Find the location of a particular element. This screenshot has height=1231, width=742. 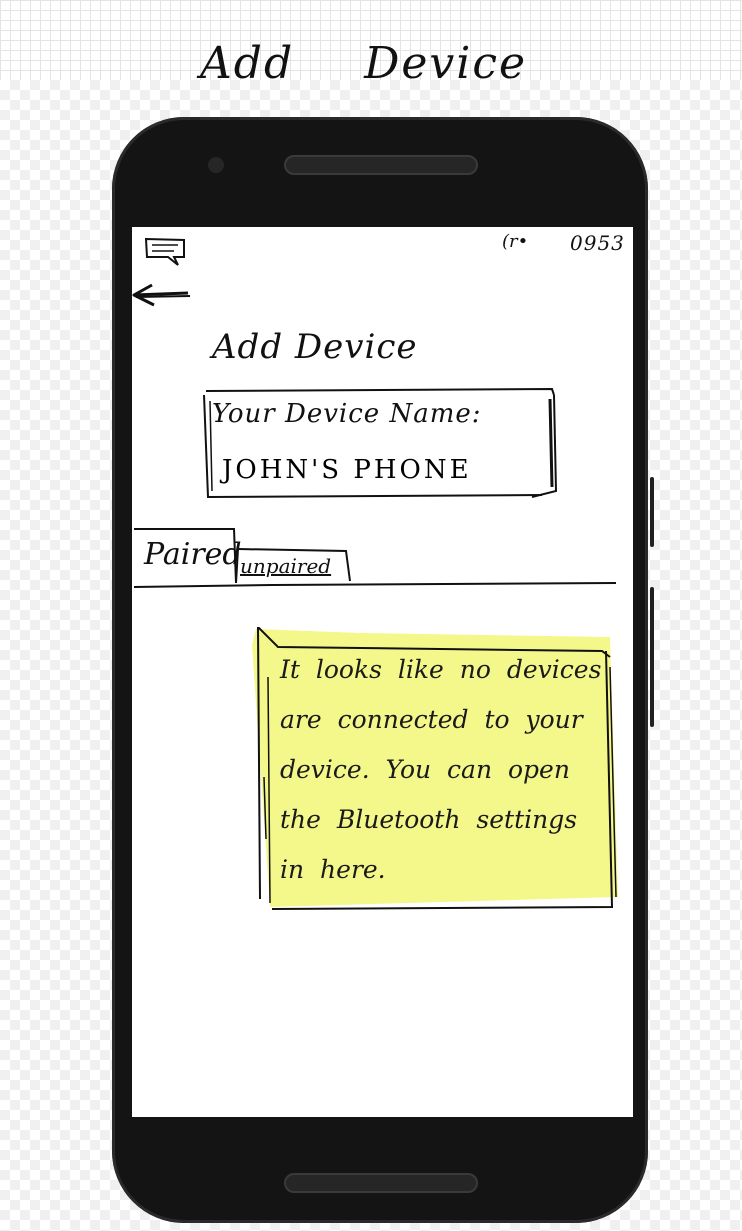

device-tabs: Paired unpaired is located at coordinates (382, 559).